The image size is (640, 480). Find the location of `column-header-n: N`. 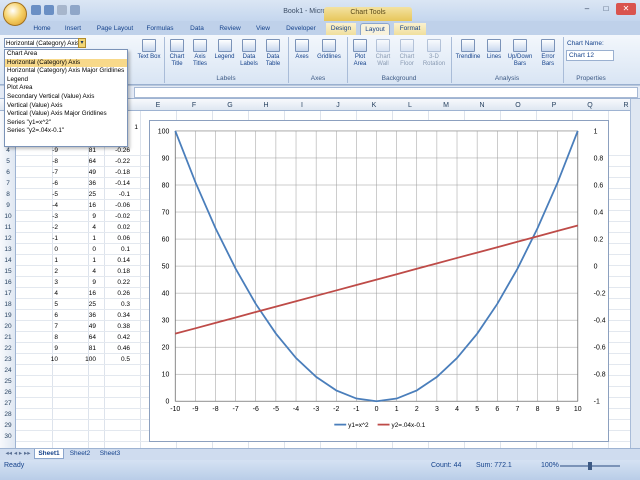

column-header-n: N is located at coordinates (482, 105).